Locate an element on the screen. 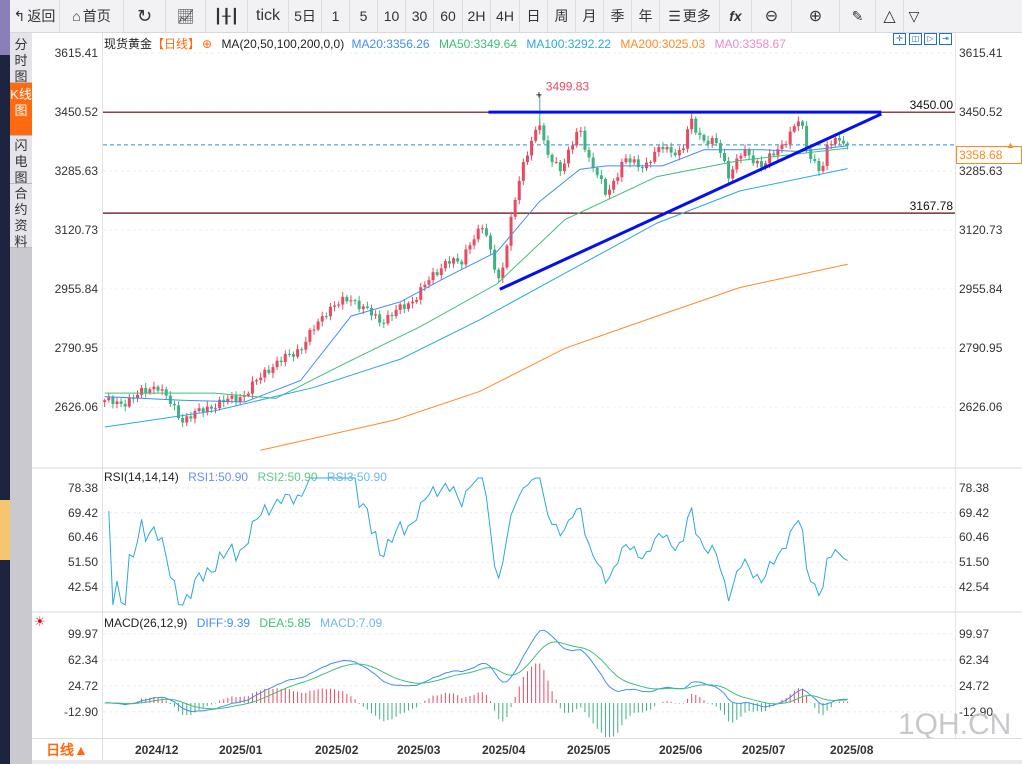 This screenshot has height=764, width=1022. go-end-button: ⇥ is located at coordinates (945, 39).